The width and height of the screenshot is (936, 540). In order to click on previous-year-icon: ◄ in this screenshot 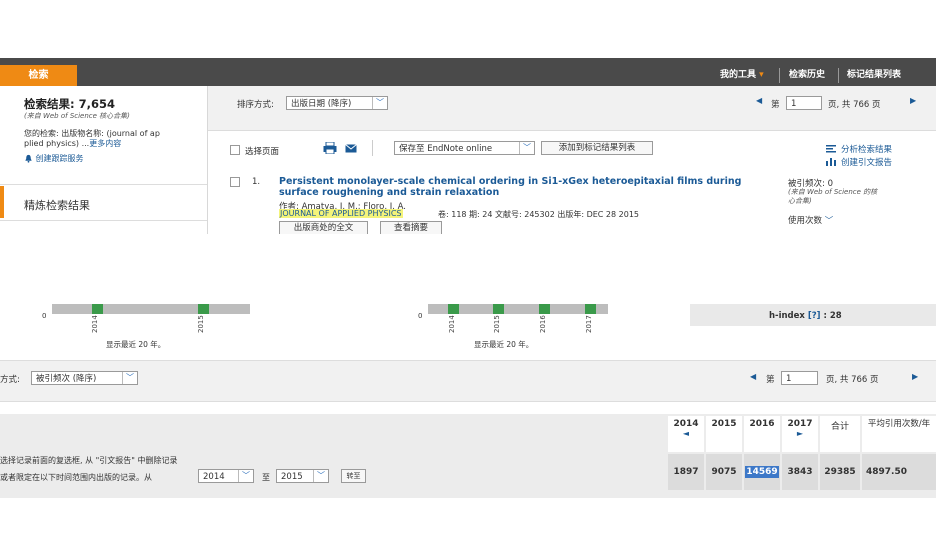, I will do `click(686, 433)`.